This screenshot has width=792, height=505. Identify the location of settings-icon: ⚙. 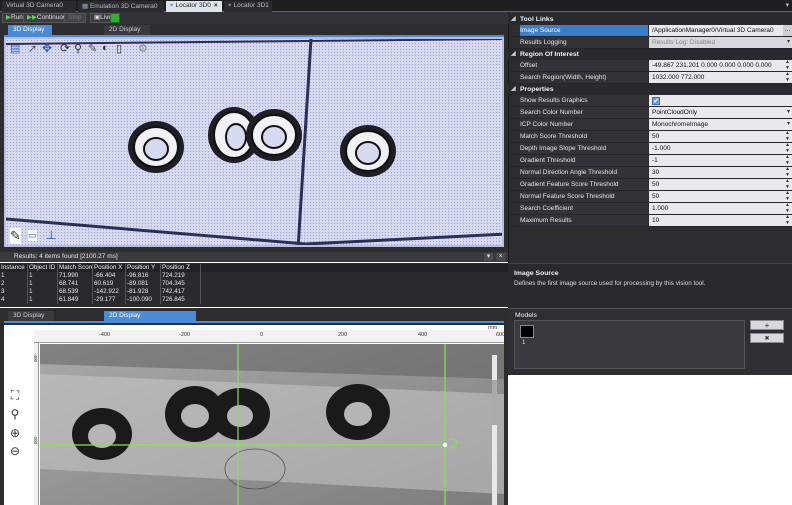
(143, 48).